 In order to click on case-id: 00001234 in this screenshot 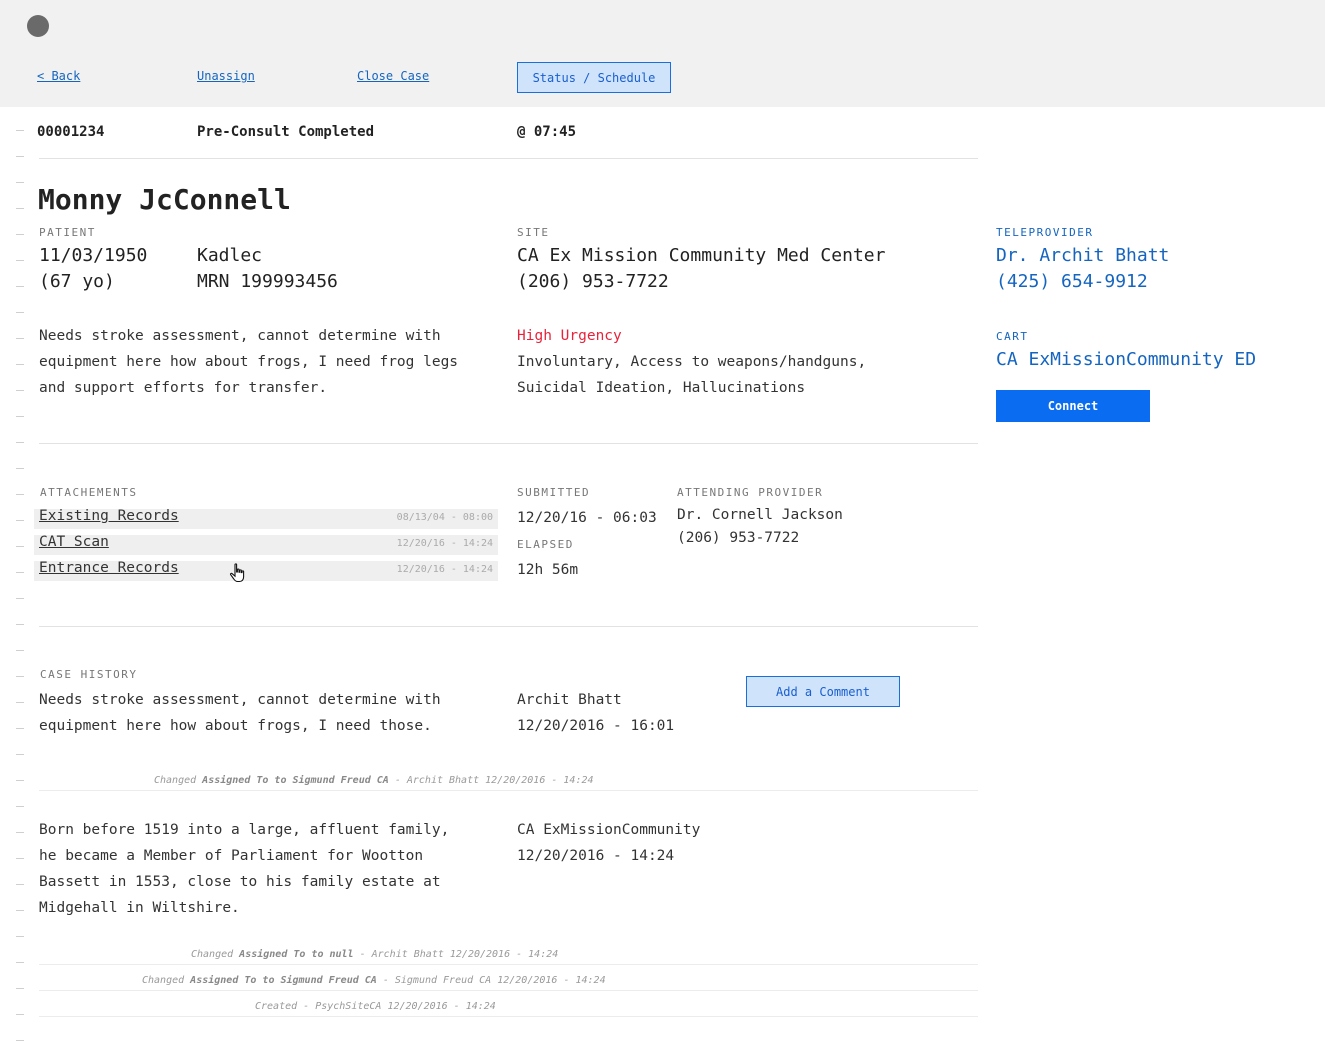, I will do `click(71, 132)`.